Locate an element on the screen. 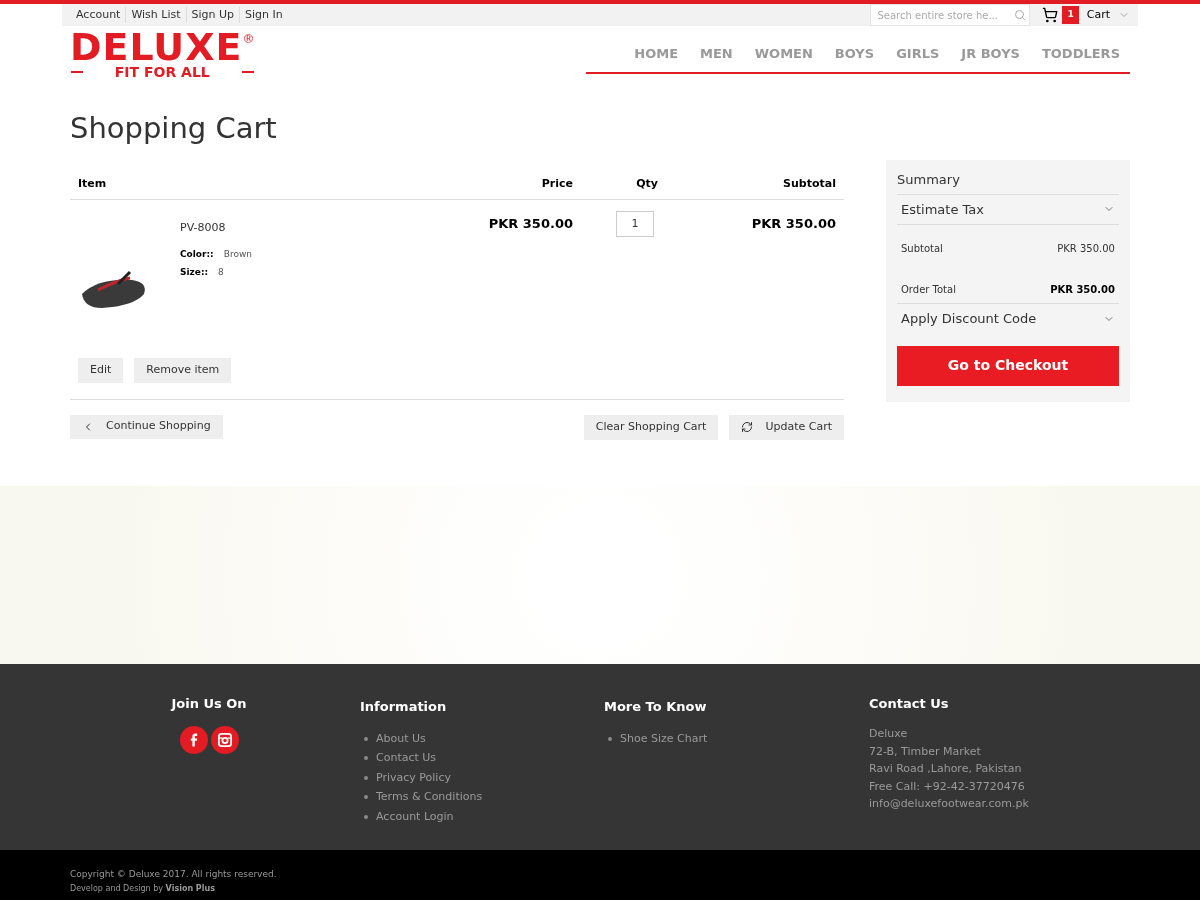 This screenshot has height=900, width=1200. item-price: PKR 350.00 is located at coordinates (530, 223).